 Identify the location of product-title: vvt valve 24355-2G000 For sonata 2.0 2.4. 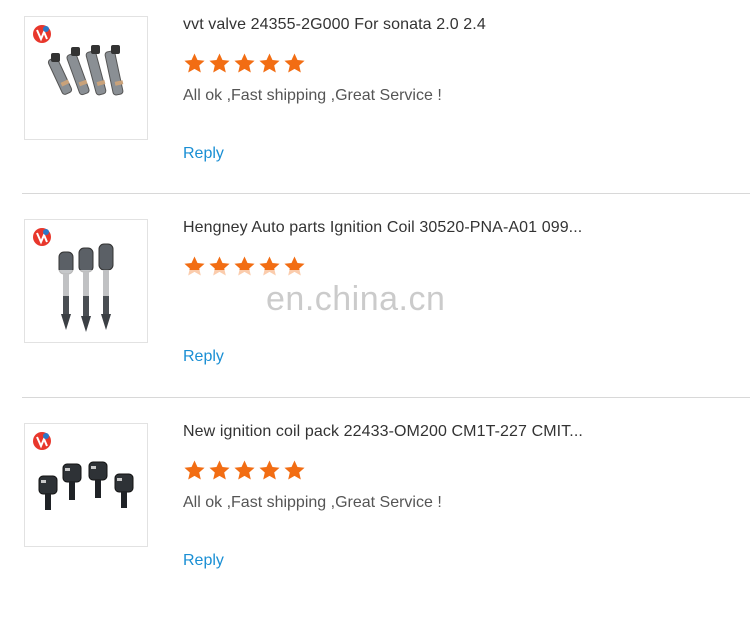
(334, 25).